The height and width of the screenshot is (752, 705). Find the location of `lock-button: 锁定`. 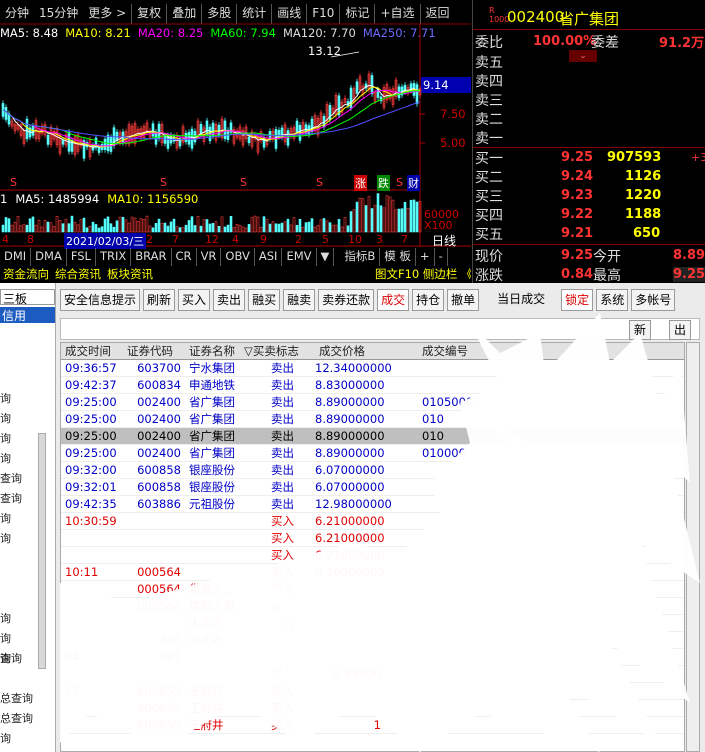

lock-button: 锁定 is located at coordinates (577, 300).